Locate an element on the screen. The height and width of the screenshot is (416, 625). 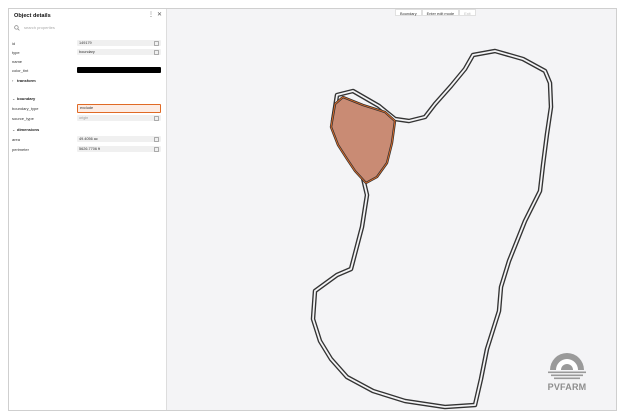
search-icon is located at coordinates (17, 27).